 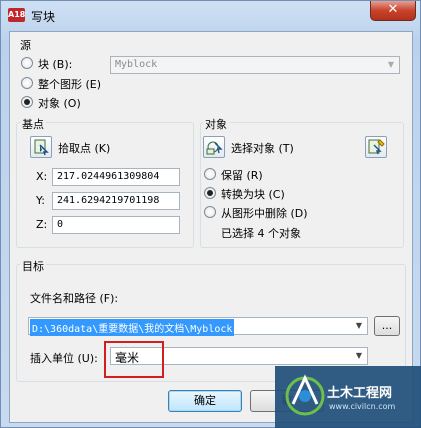 I want to click on pick-point-icon, so click(x=41, y=147).